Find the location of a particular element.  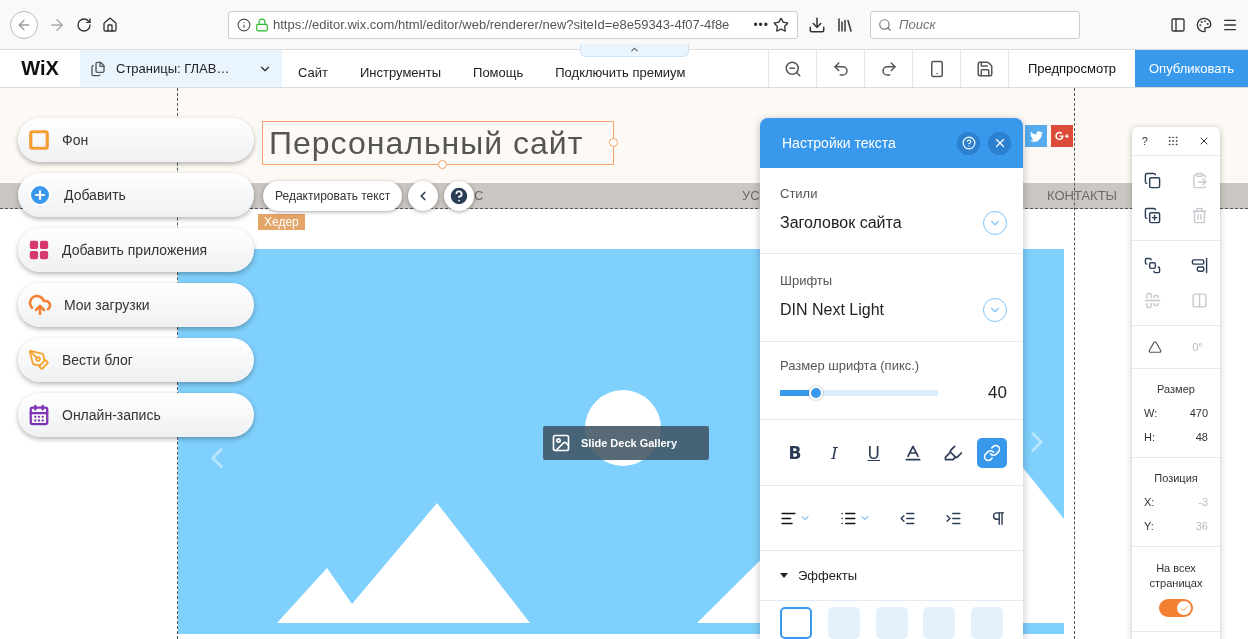

font-dropdown: DIN Next Light is located at coordinates (893, 310).